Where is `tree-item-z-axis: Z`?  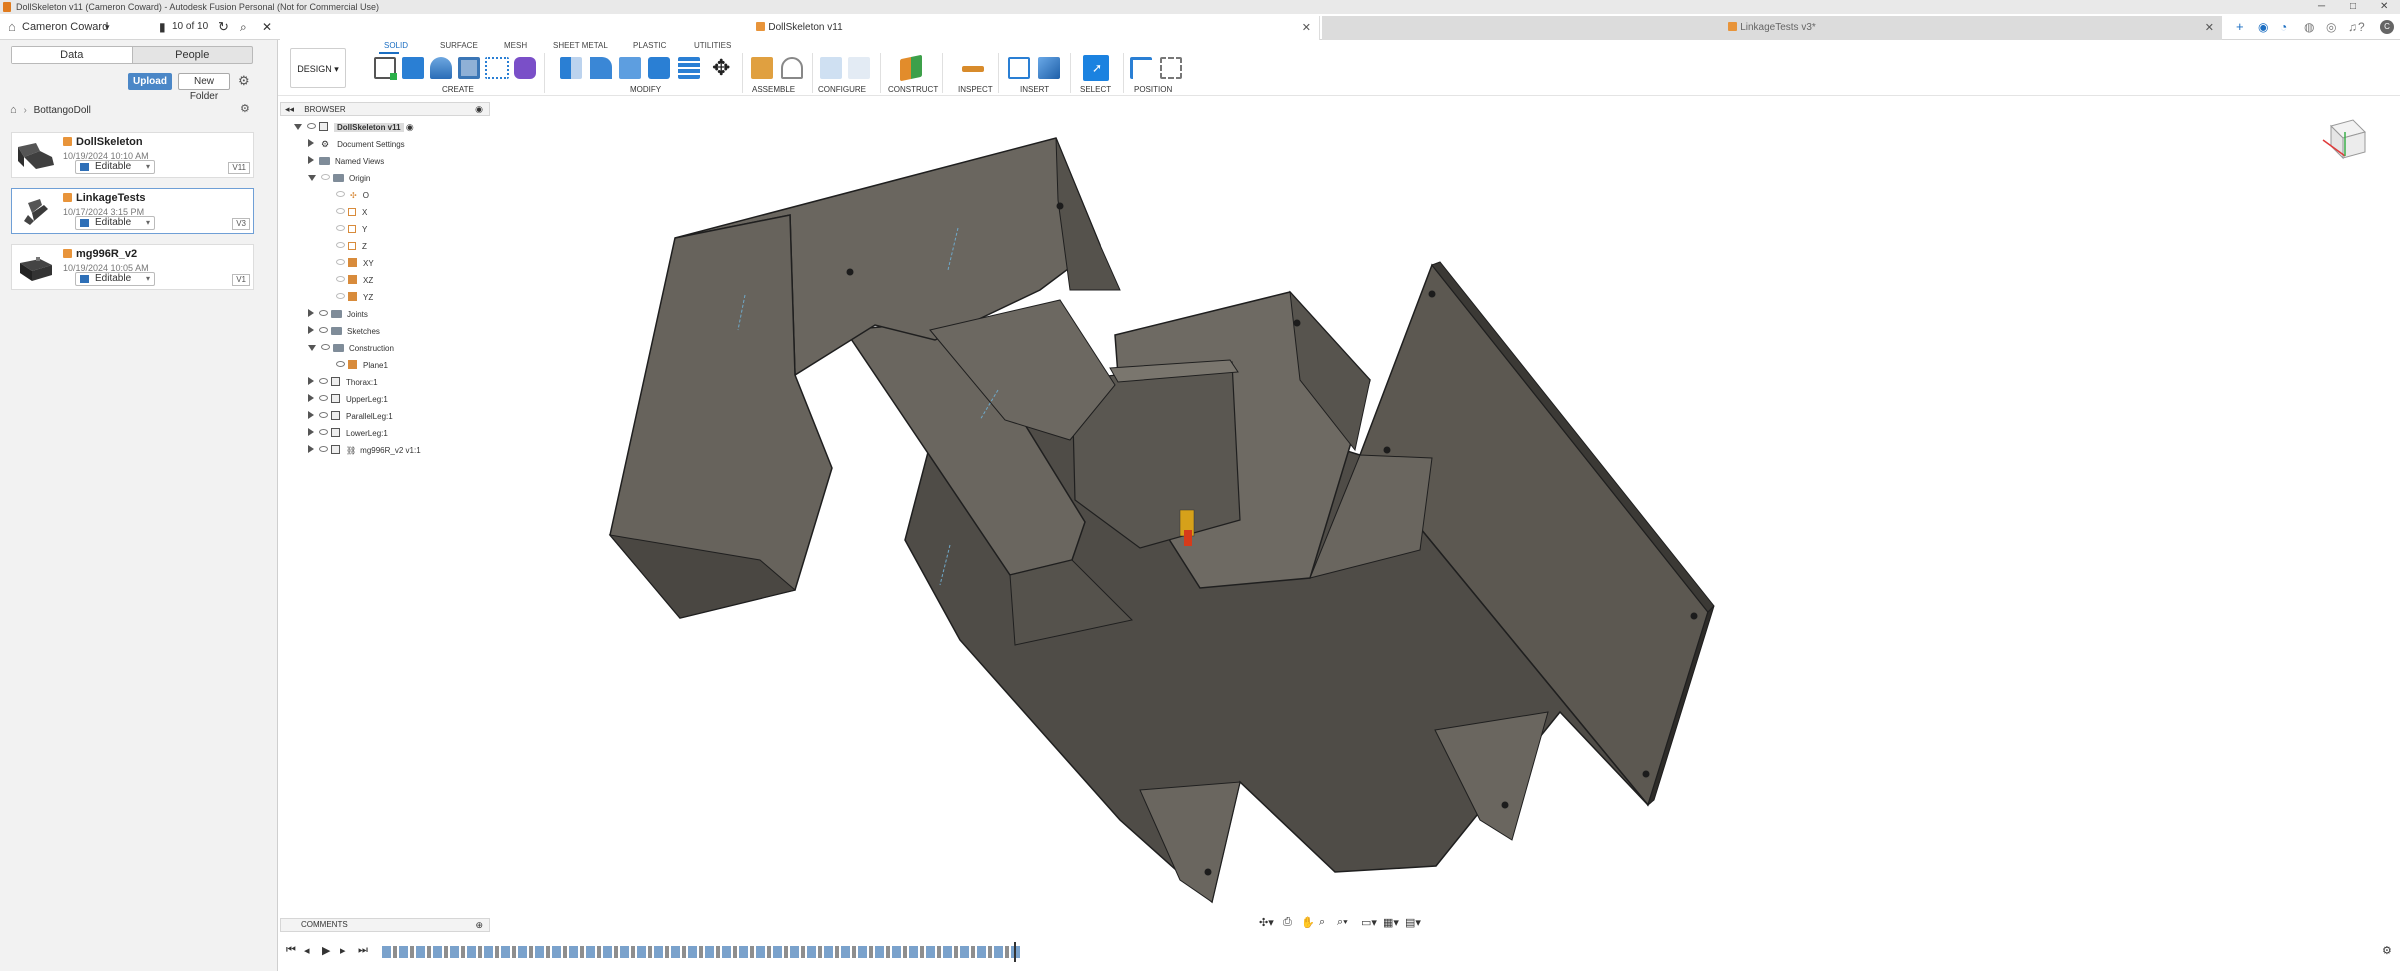 tree-item-z-axis: Z is located at coordinates (351, 246).